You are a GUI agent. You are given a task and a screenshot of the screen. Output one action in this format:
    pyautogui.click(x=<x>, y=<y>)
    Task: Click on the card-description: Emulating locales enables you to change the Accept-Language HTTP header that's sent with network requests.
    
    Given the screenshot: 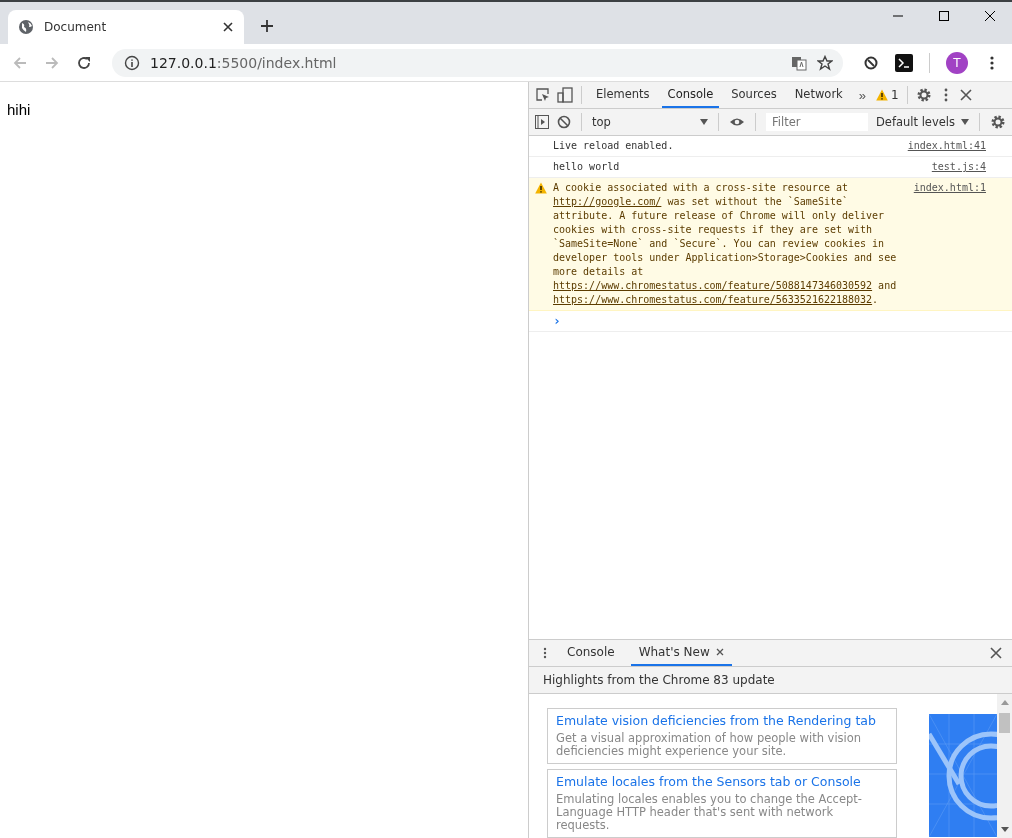 What is the action you would take?
    pyautogui.click(x=709, y=812)
    